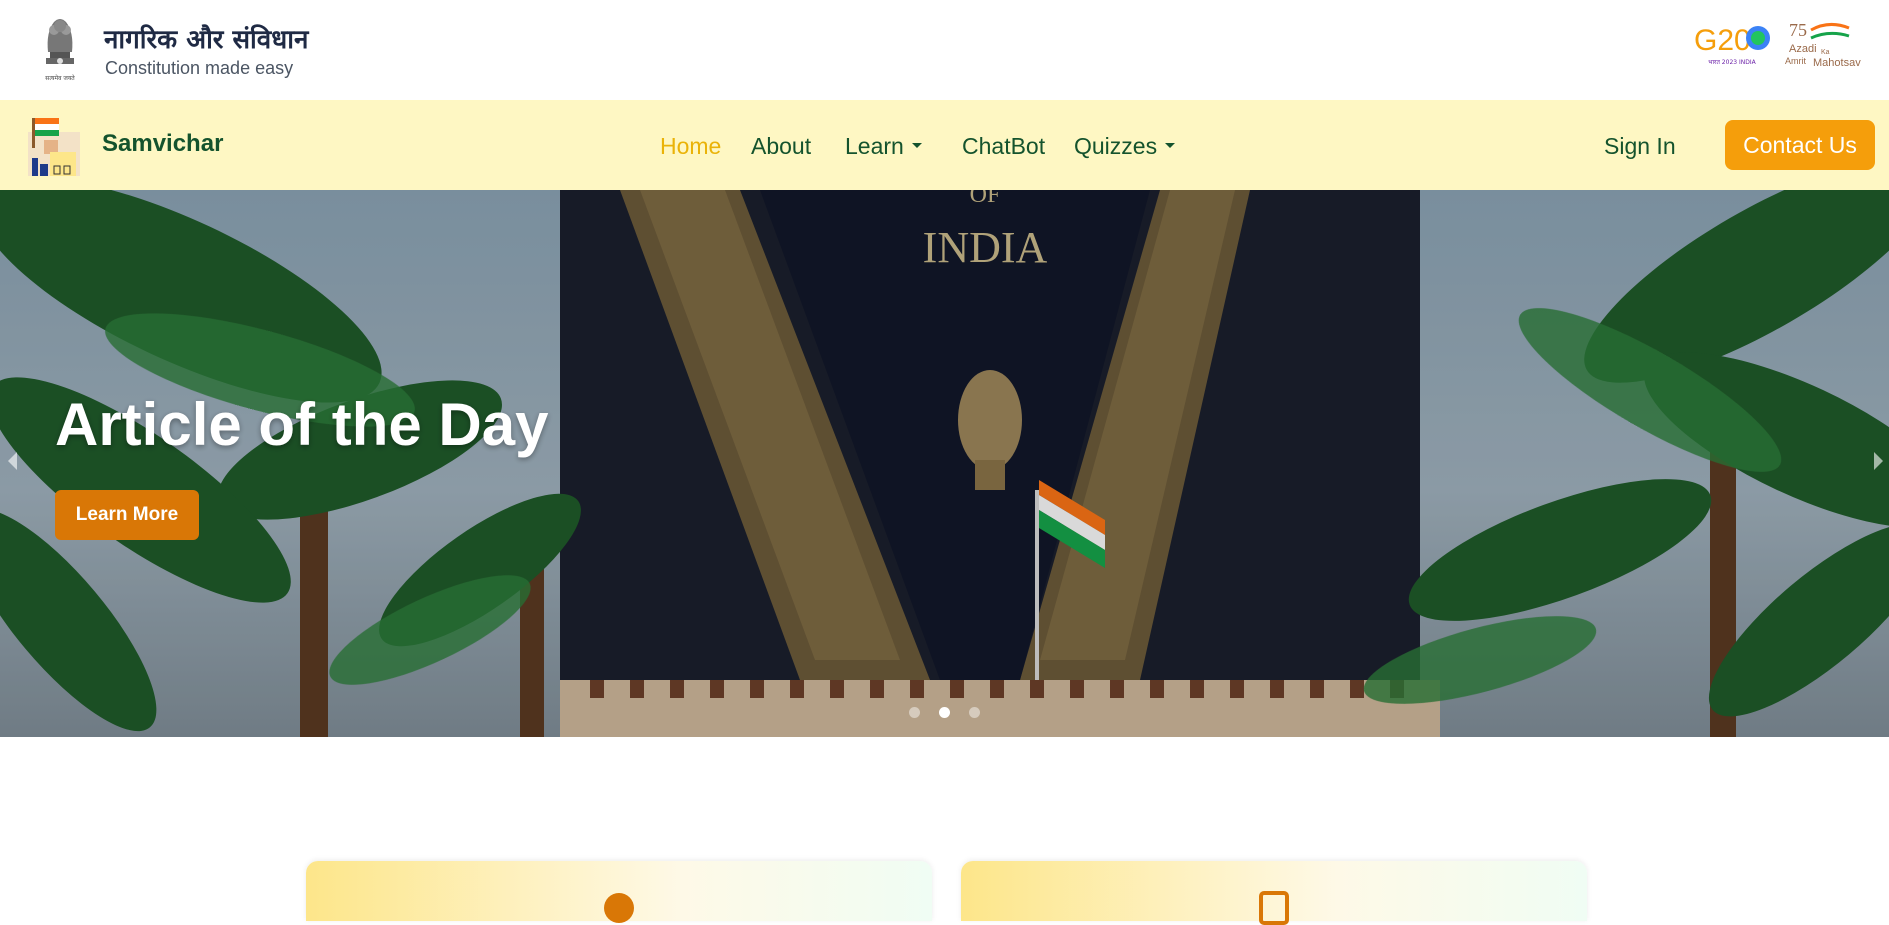 The width and height of the screenshot is (1889, 925). I want to click on svg-text: 75, so click(1798, 30).